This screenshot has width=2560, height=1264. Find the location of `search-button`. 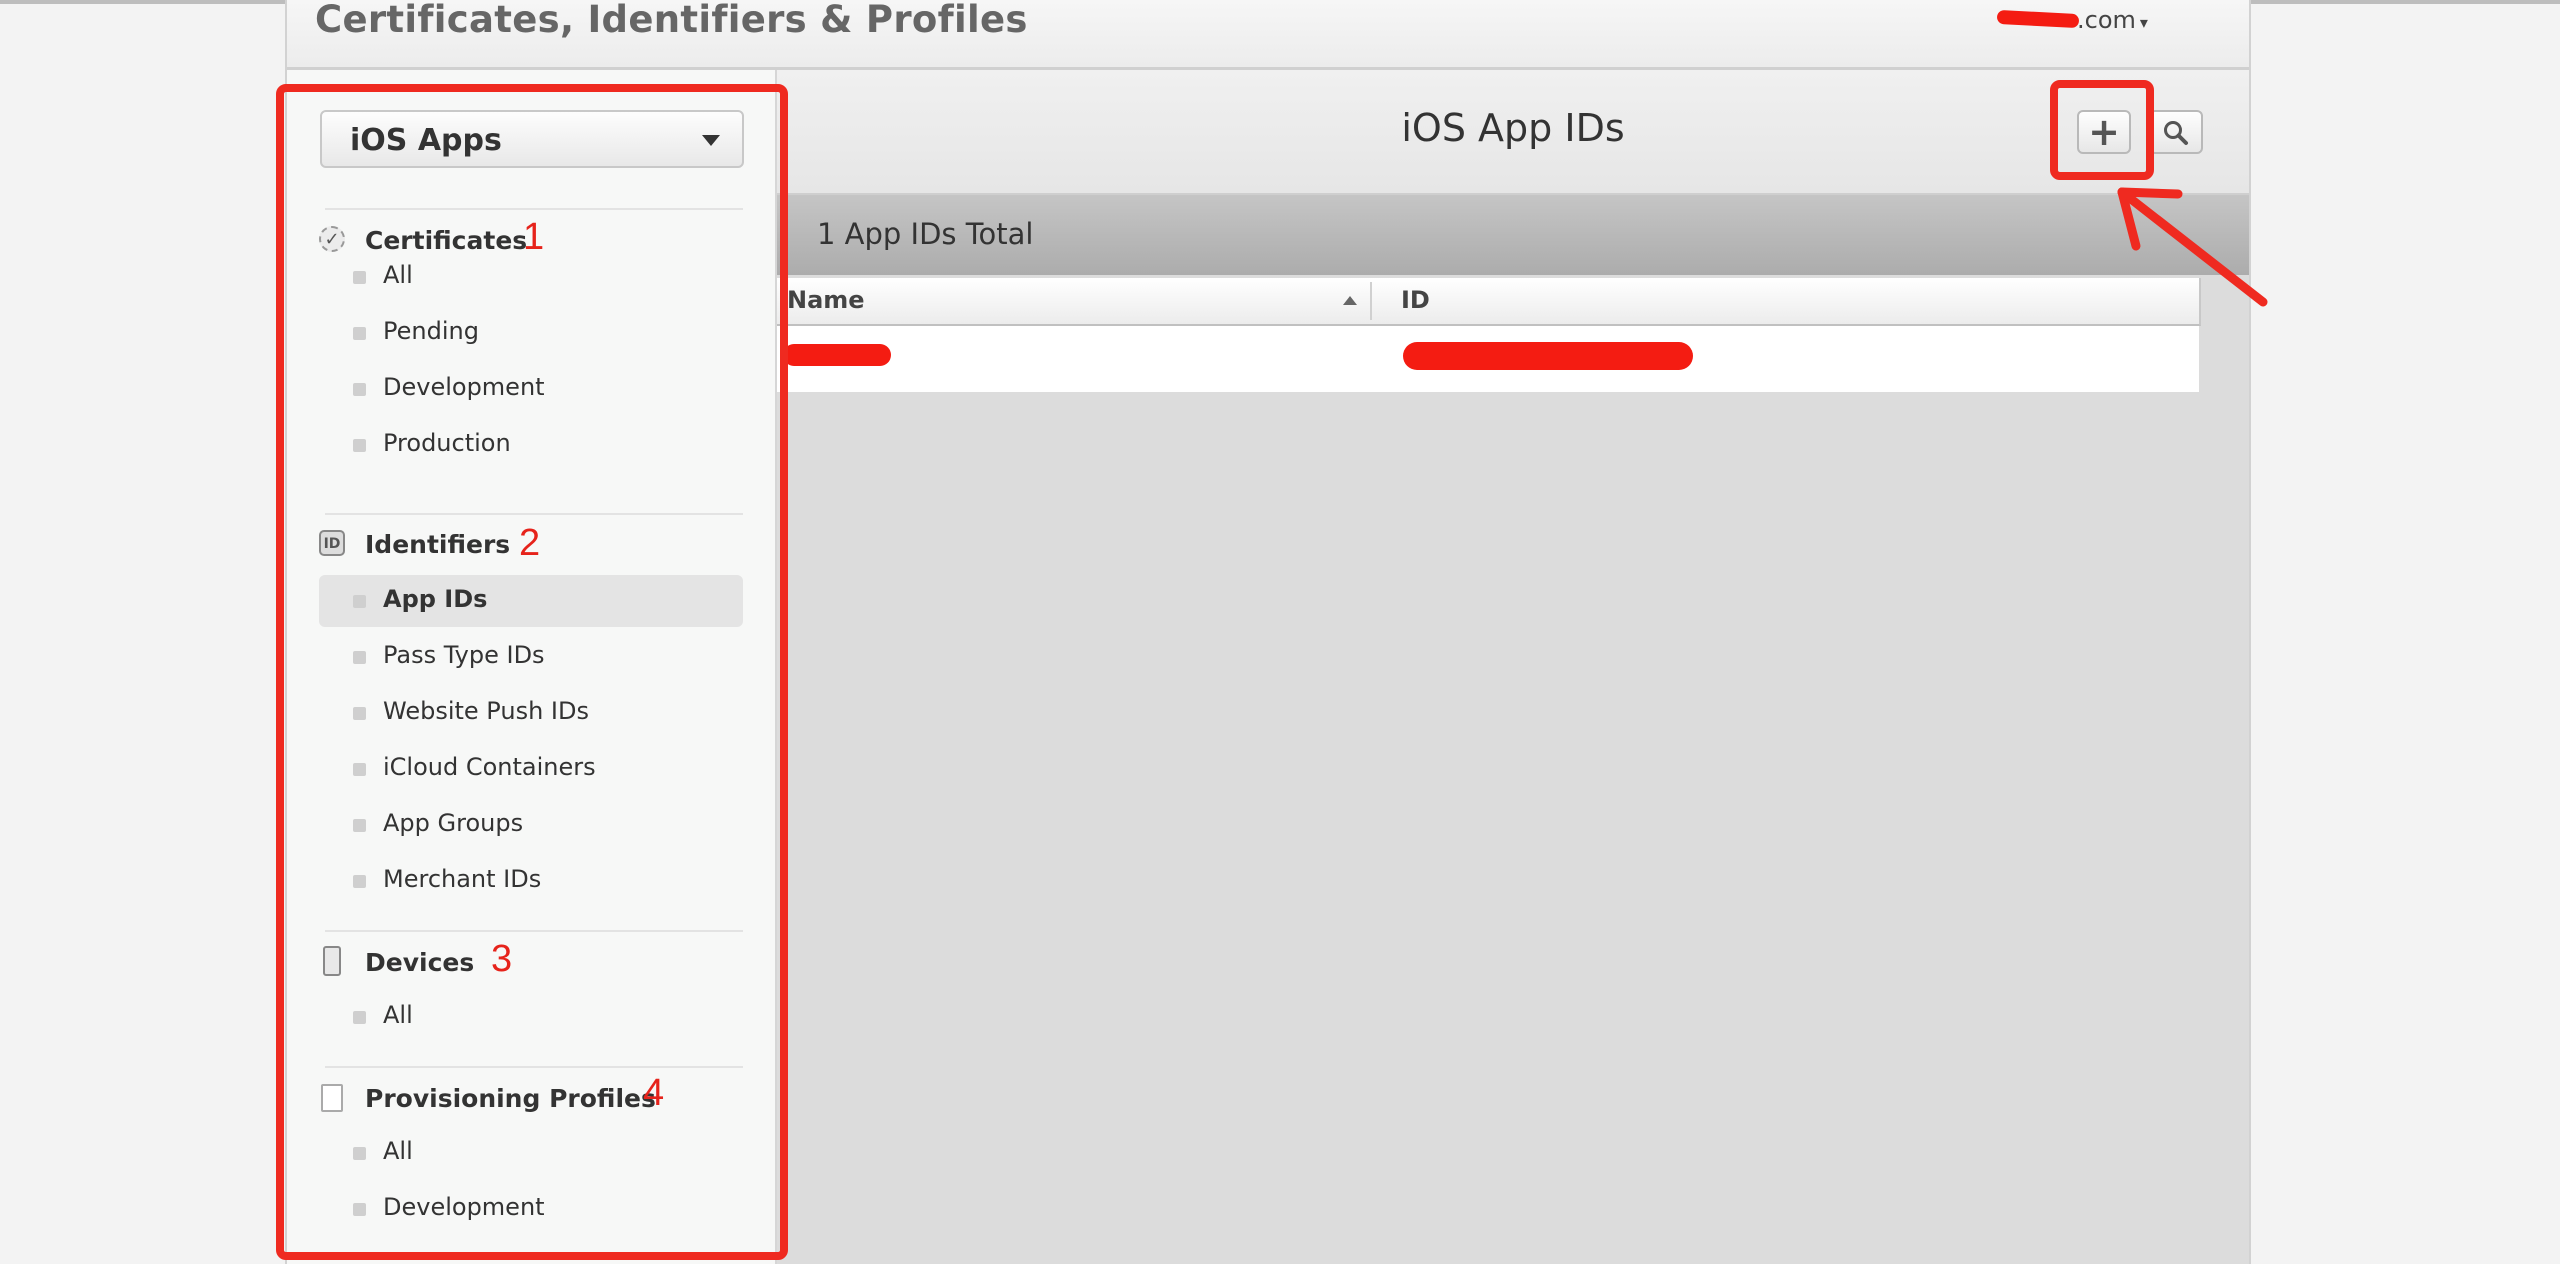

search-button is located at coordinates (2176, 132).